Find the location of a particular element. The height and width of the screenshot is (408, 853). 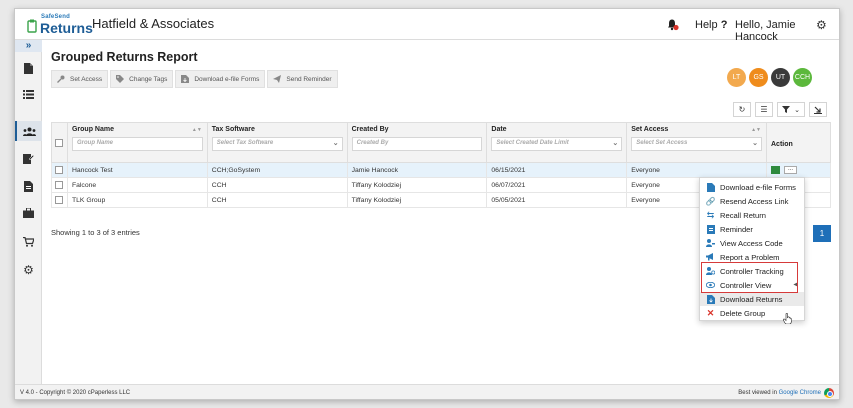

filter-icon is located at coordinates (786, 109).